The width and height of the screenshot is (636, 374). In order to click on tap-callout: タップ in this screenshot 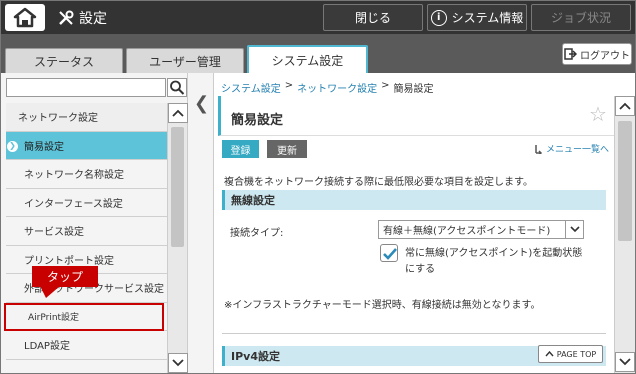, I will do `click(65, 276)`.